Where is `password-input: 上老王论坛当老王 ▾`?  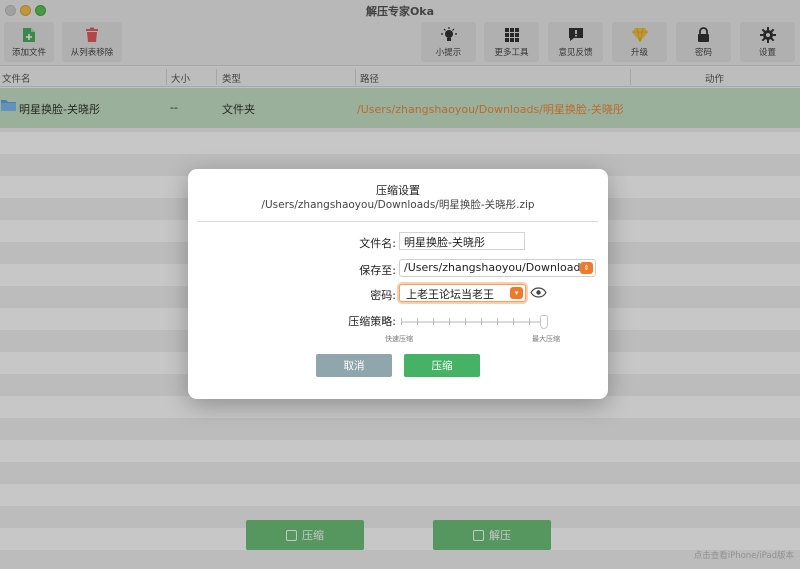 password-input: 上老王论坛当老王 ▾ is located at coordinates (462, 293).